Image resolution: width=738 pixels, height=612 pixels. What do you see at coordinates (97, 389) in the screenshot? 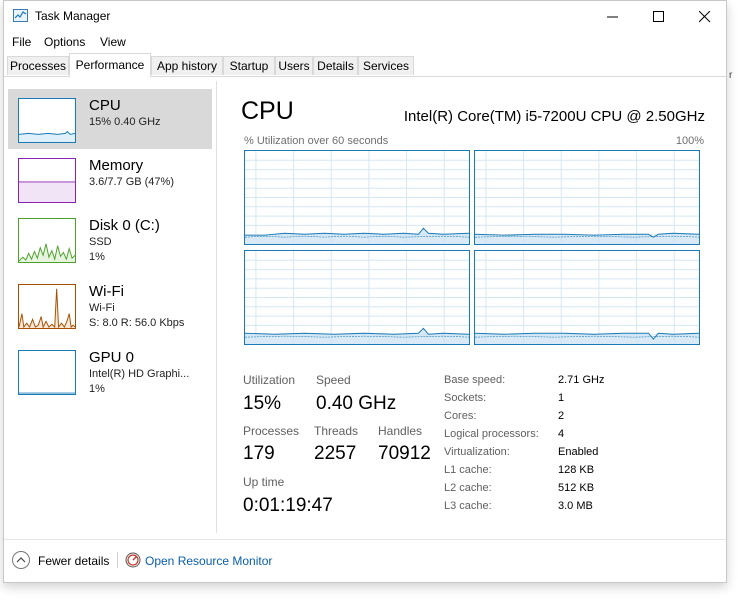
I see `sidebar-sub-gpu-usage: 1%` at bounding box center [97, 389].